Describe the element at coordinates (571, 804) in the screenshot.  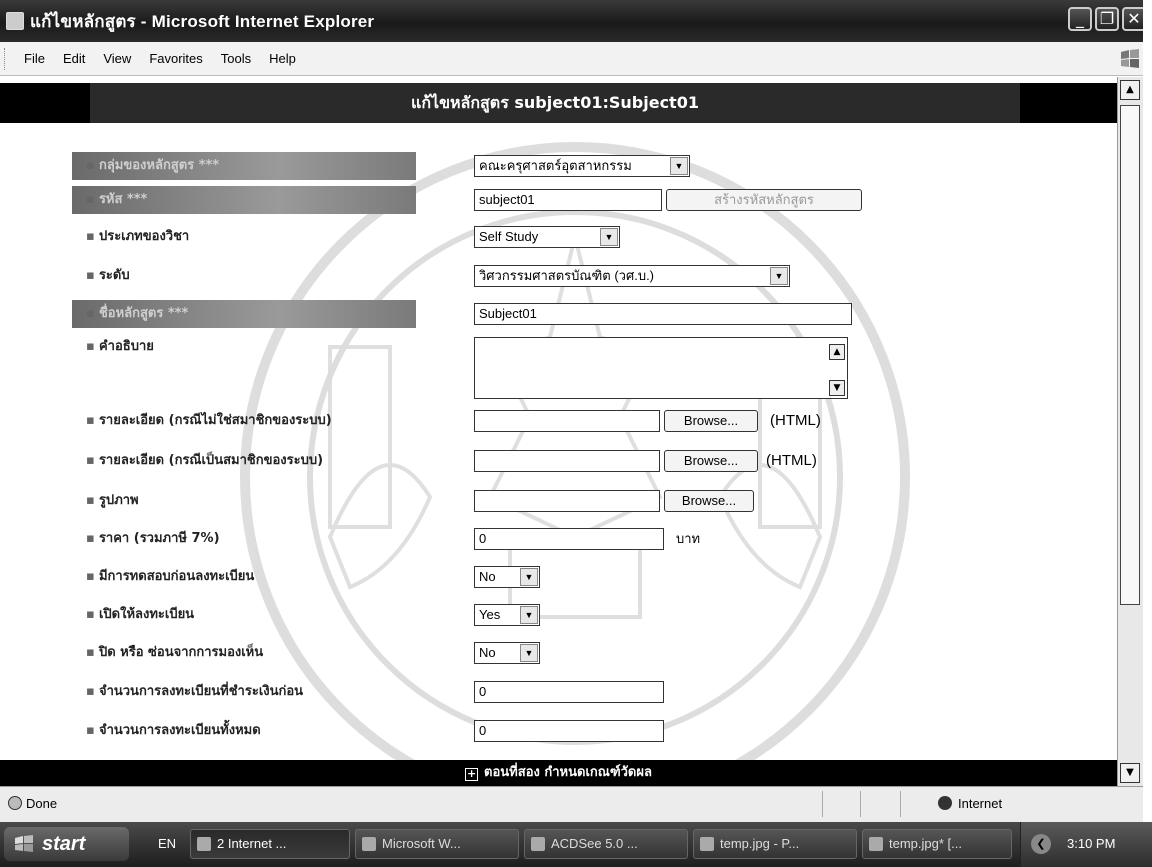
I see `status-bar: Done Internet` at that location.